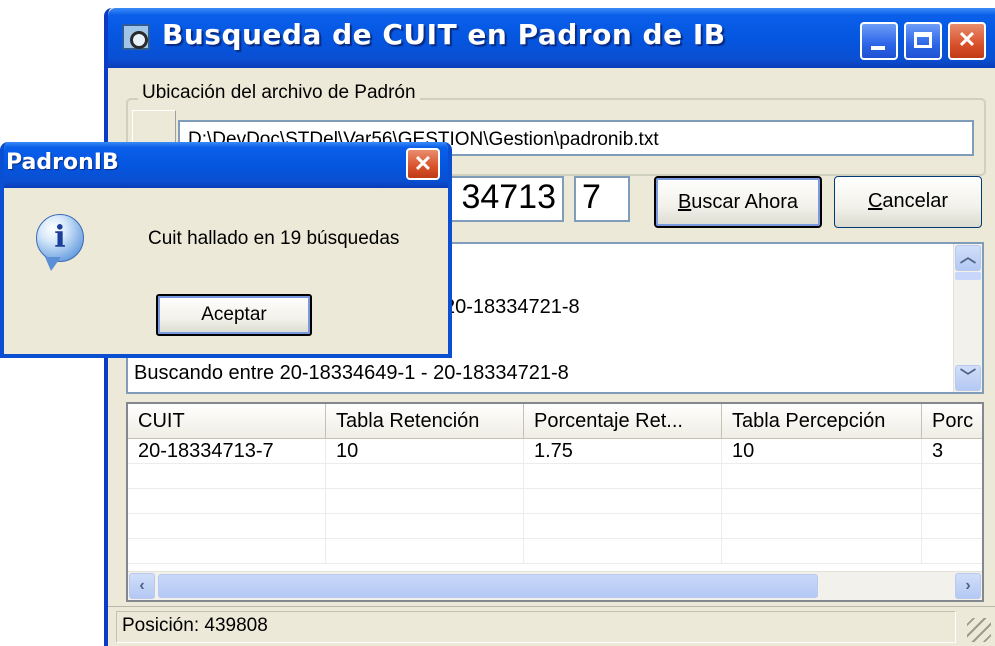 The width and height of the screenshot is (995, 646). I want to click on close-button: ✕, so click(967, 41).